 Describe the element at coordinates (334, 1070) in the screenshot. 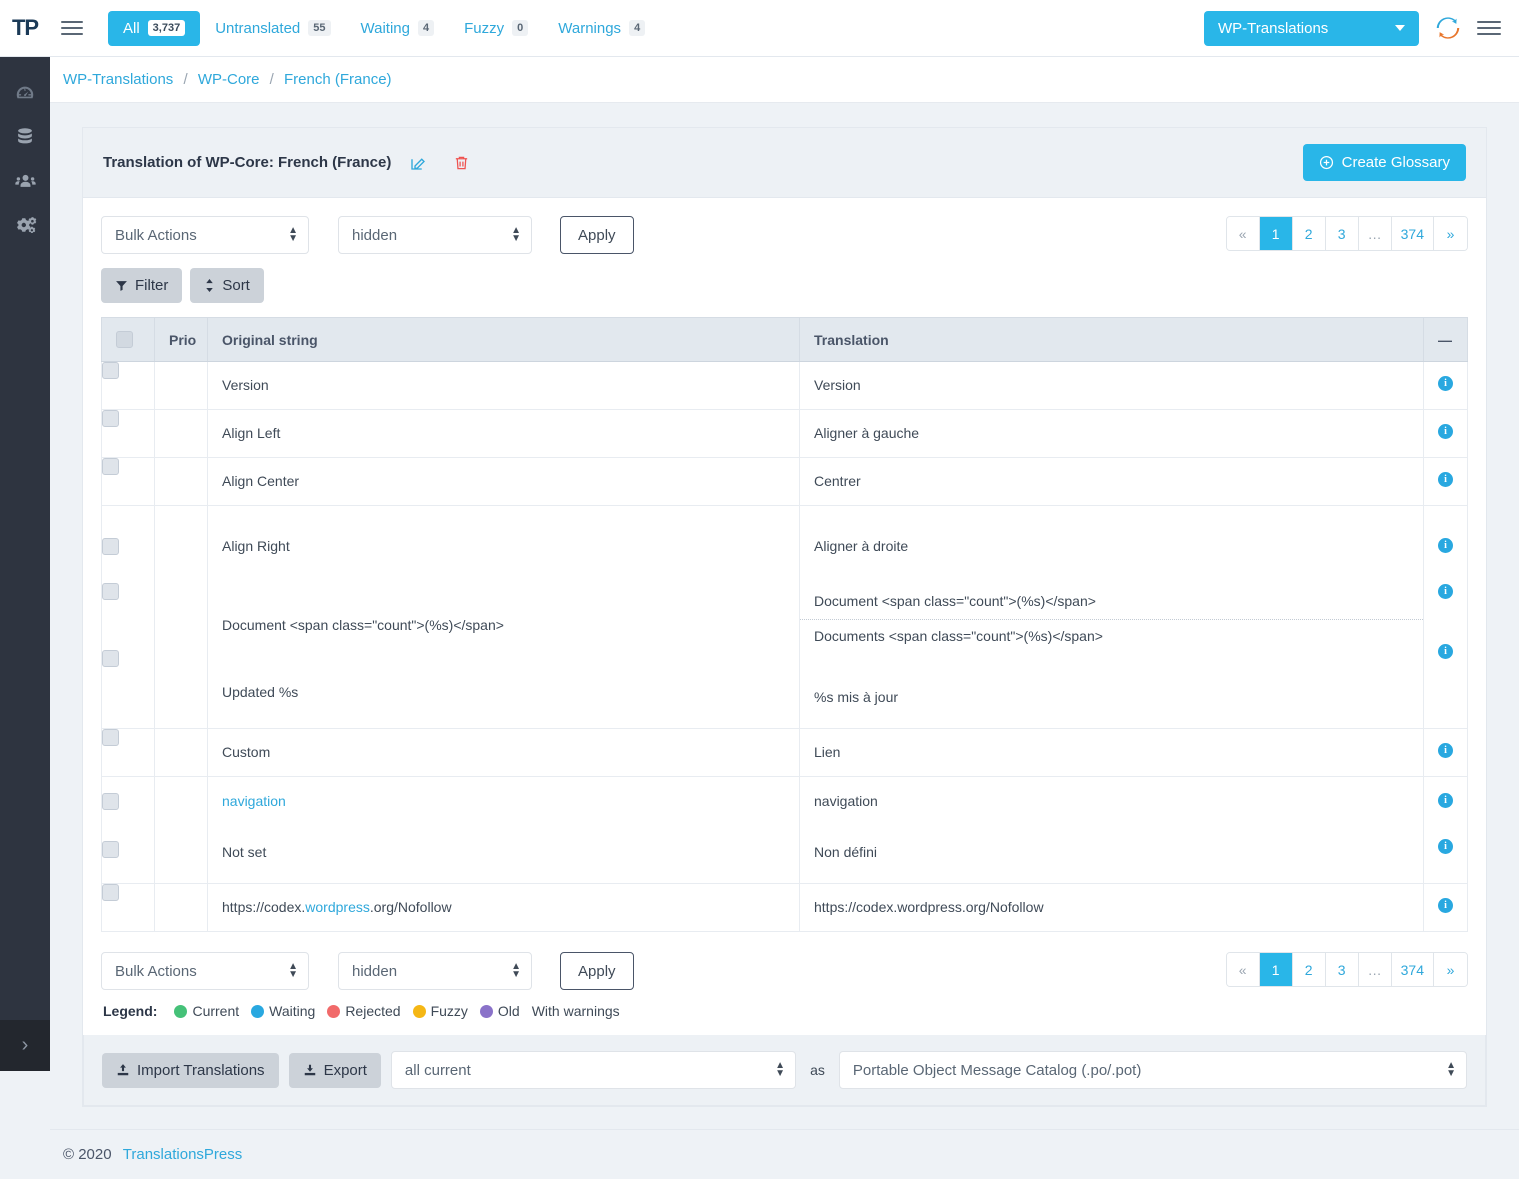

I see `export-button: Export` at that location.